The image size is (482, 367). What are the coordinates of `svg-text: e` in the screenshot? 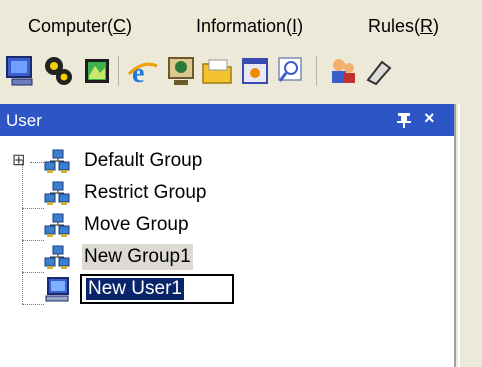 It's located at (138, 73).